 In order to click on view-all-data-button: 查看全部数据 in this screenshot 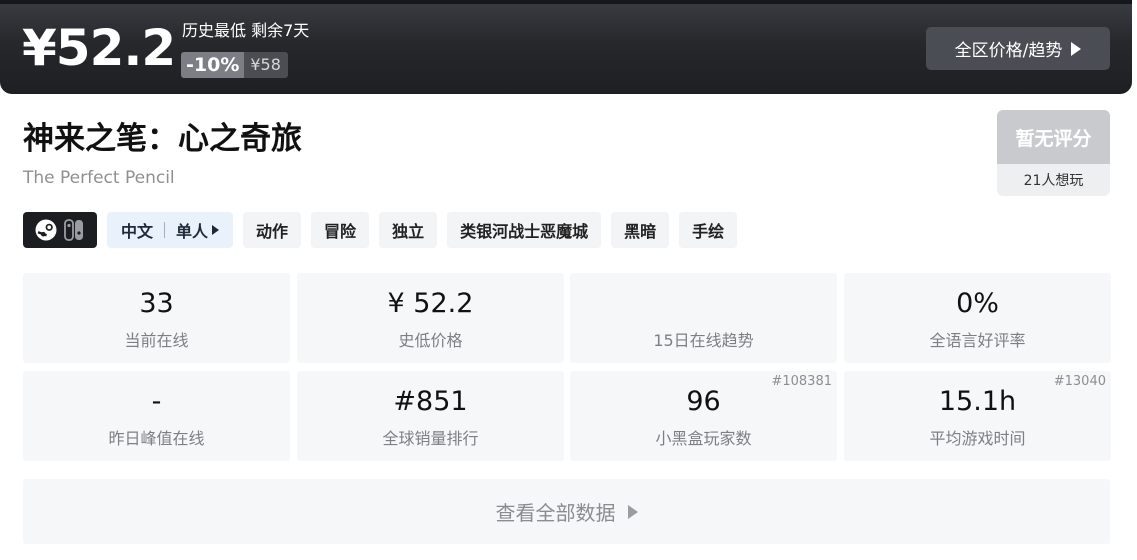, I will do `click(566, 511)`.